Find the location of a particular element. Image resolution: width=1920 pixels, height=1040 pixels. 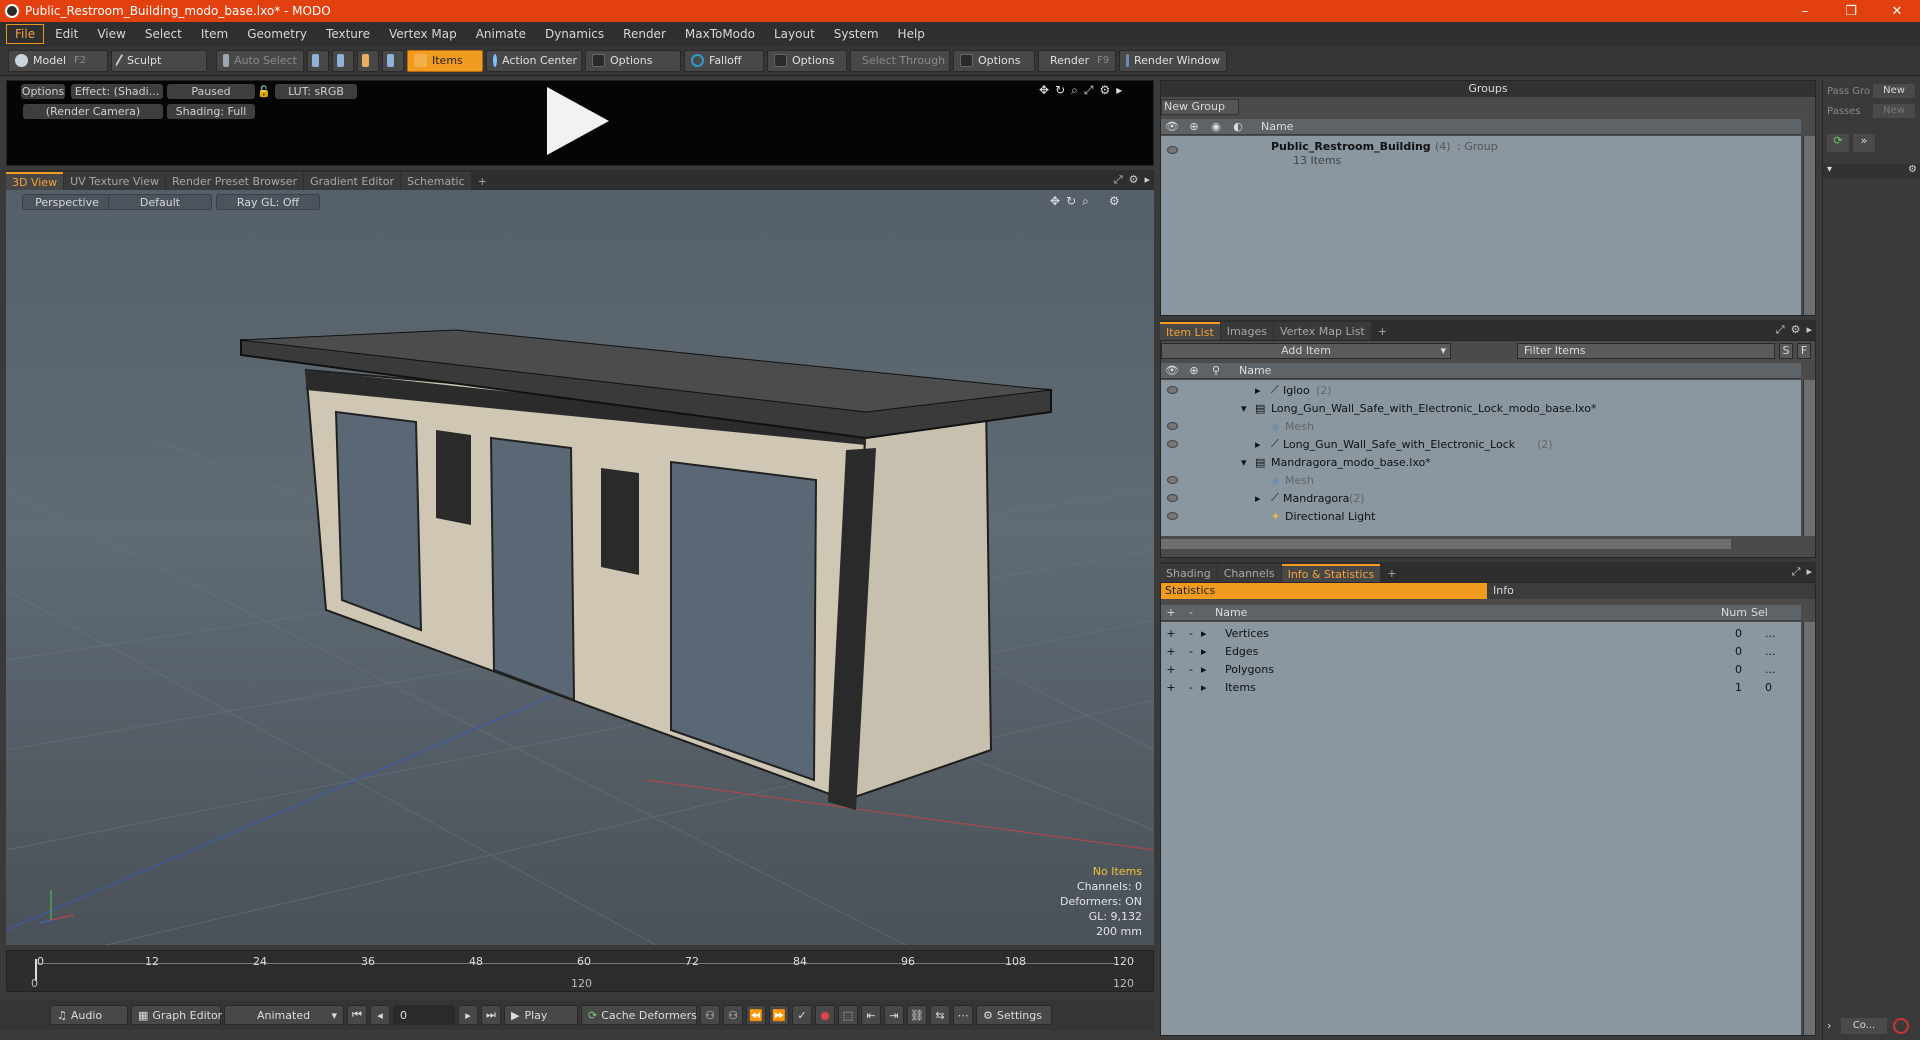

groups-scrollbar is located at coordinates (1809, 225).